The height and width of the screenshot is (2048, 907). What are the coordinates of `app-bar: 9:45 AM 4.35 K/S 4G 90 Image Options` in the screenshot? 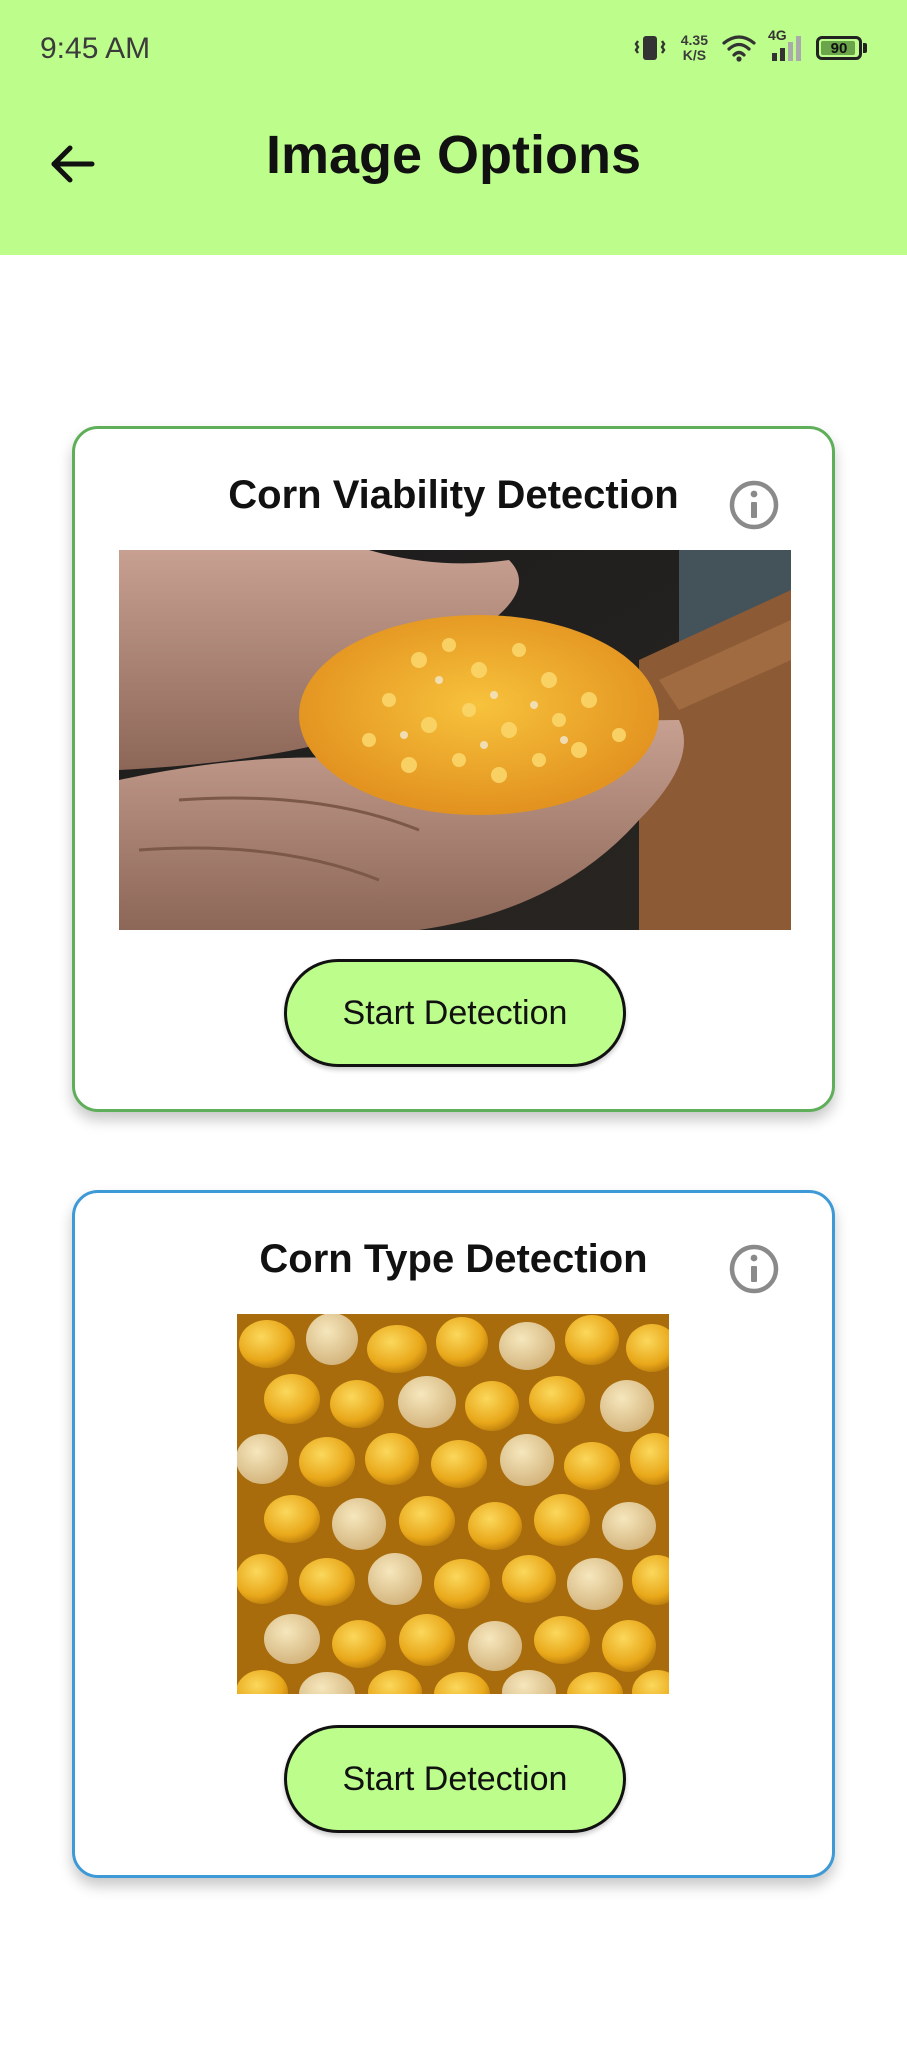 It's located at (453, 127).